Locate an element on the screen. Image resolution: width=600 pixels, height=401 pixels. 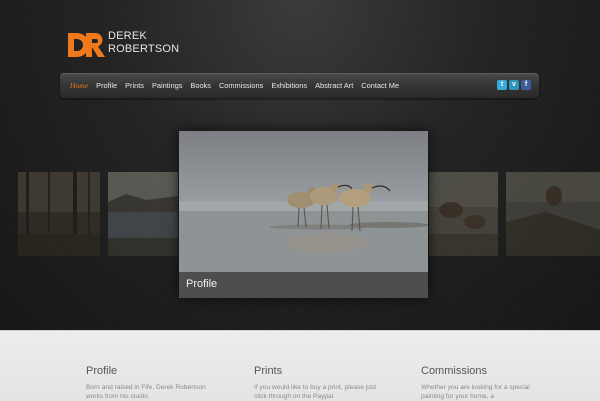
nav-item-contact-me: Contact Me is located at coordinates (380, 85).